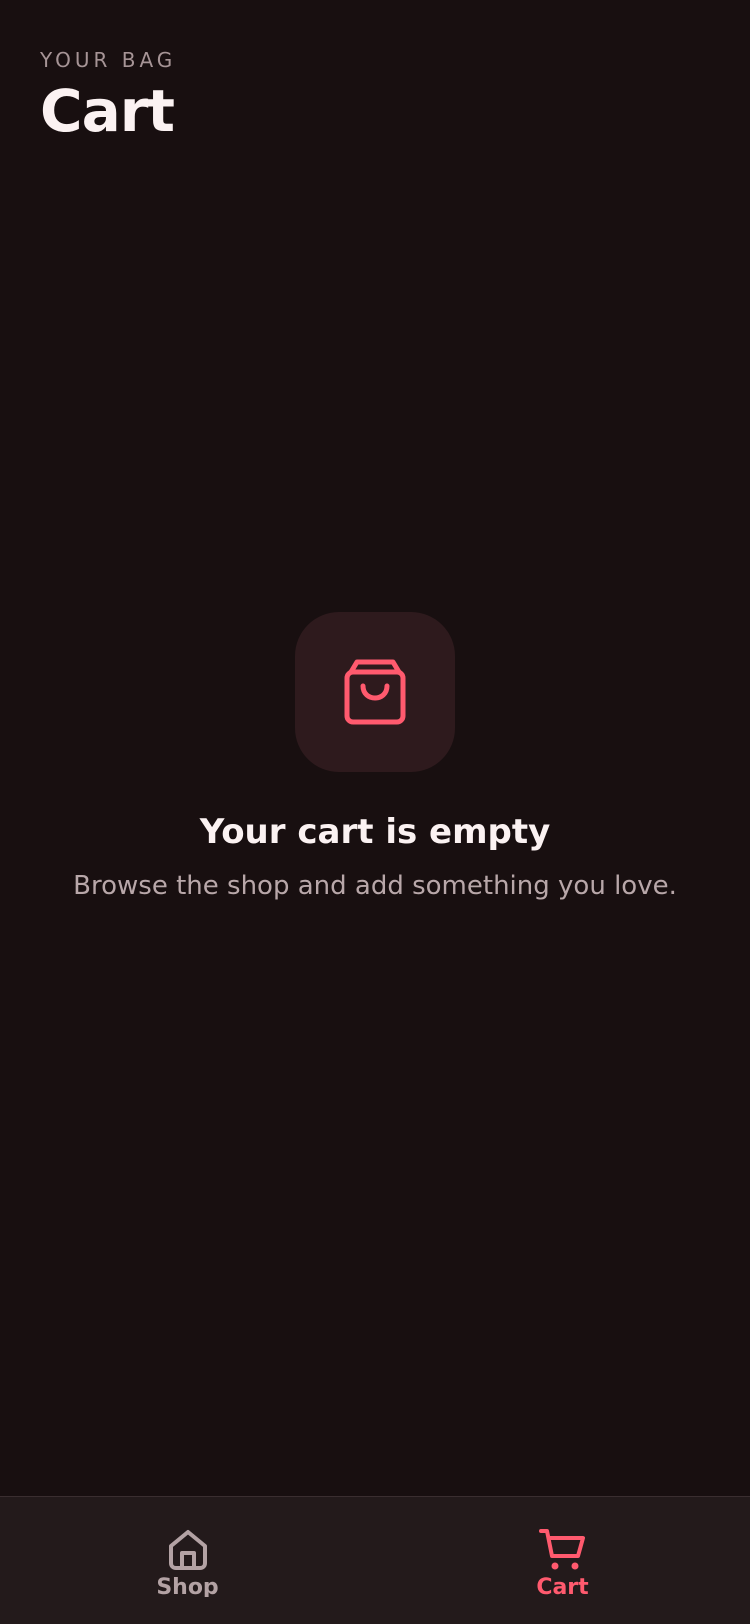 This screenshot has width=750, height=1624. I want to click on bottom-tab-bar: Shop Cart, so click(375, 1560).